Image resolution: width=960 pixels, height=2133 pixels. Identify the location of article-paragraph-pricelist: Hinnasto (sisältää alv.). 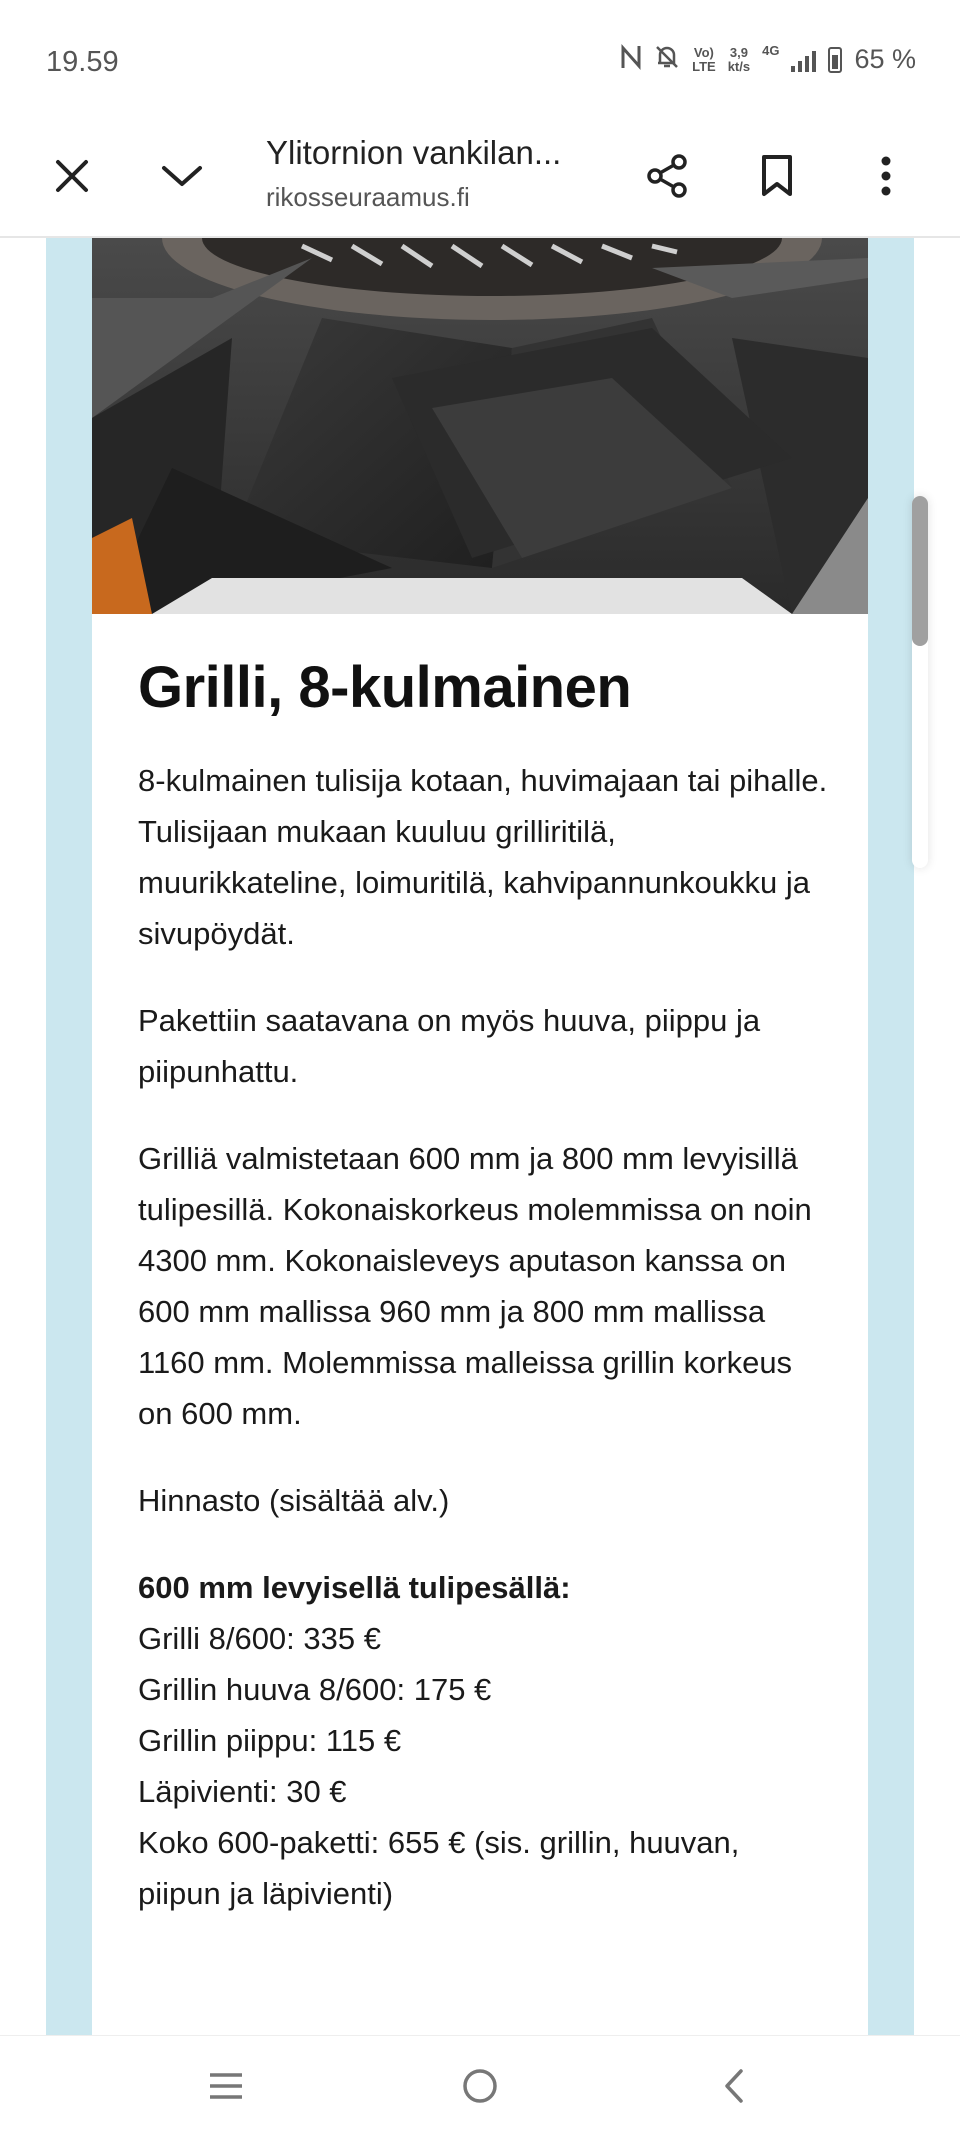
(294, 1500).